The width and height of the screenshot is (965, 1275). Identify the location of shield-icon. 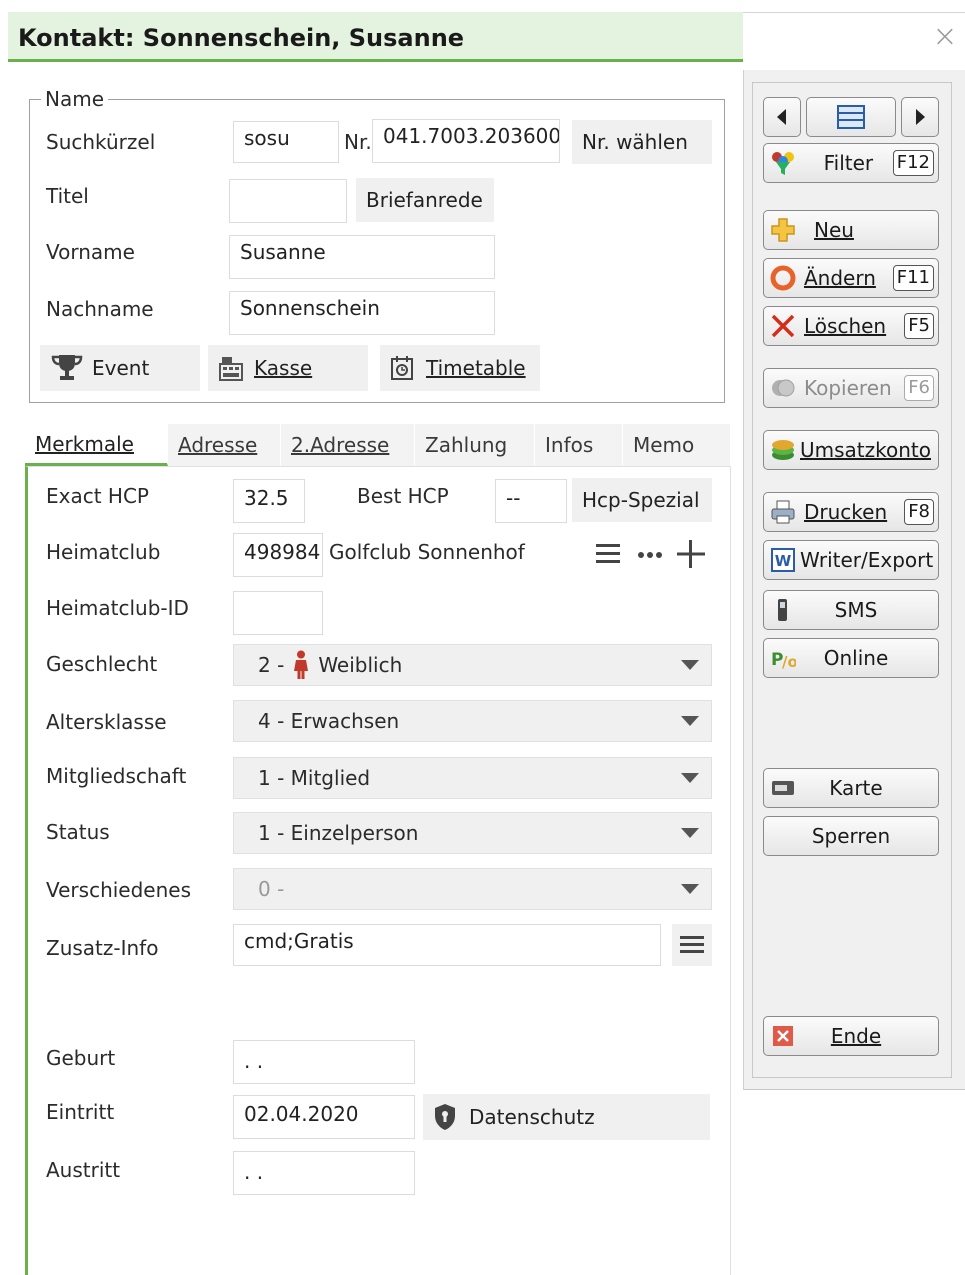
(445, 1117).